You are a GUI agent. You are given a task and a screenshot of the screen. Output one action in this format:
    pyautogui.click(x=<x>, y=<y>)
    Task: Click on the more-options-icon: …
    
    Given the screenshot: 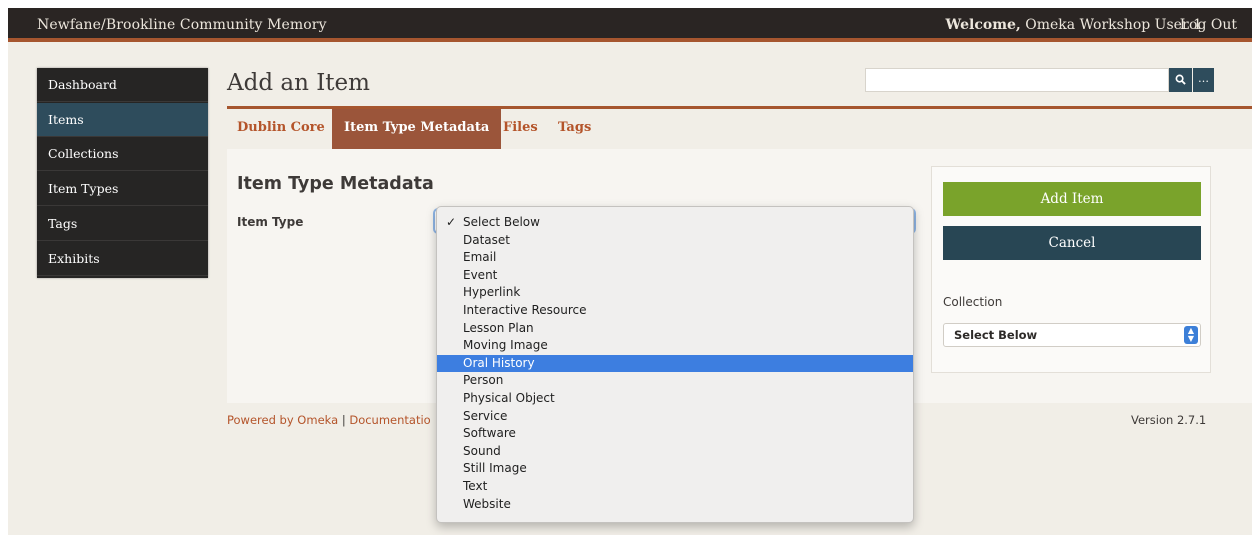 What is the action you would take?
    pyautogui.click(x=1203, y=78)
    